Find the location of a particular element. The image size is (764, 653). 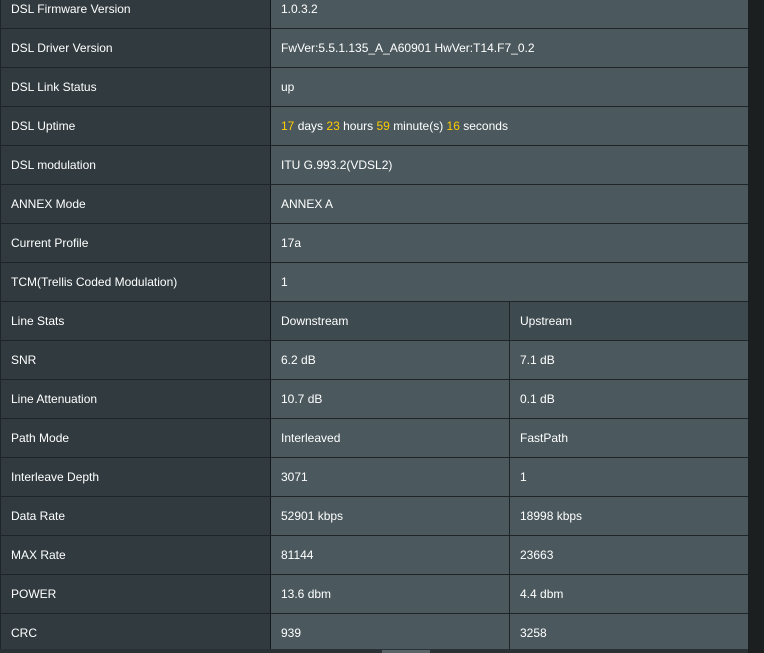

uptime-seconds: 16 is located at coordinates (453, 126).